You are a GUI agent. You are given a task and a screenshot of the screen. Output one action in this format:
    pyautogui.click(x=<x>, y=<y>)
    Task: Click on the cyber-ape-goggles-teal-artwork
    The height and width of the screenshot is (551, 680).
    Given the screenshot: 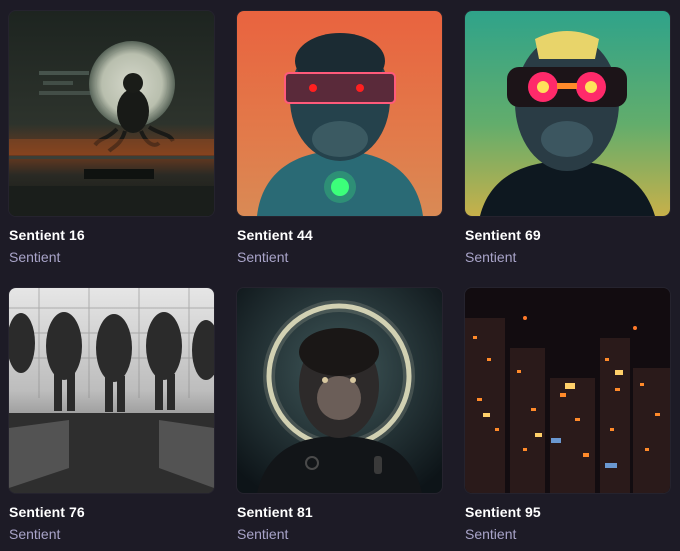 What is the action you would take?
    pyautogui.click(x=567, y=113)
    